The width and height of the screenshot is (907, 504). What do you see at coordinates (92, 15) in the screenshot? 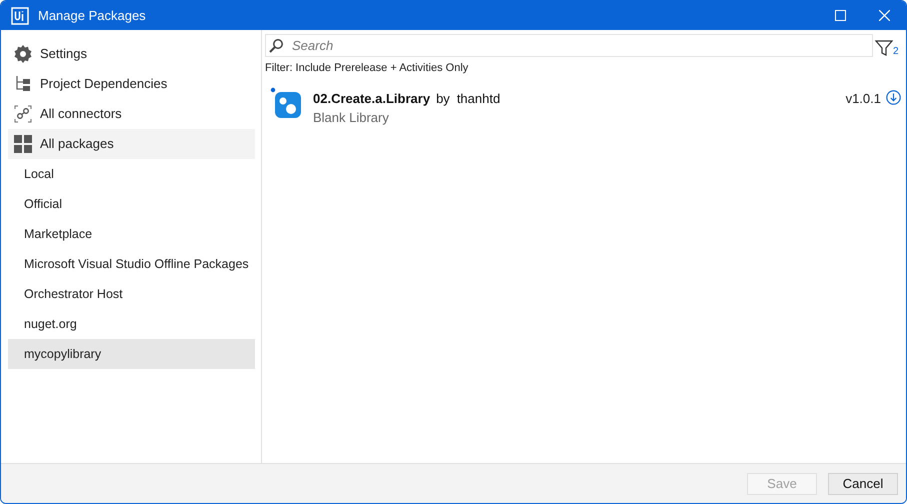
I see `window-title: Manage Packages` at bounding box center [92, 15].